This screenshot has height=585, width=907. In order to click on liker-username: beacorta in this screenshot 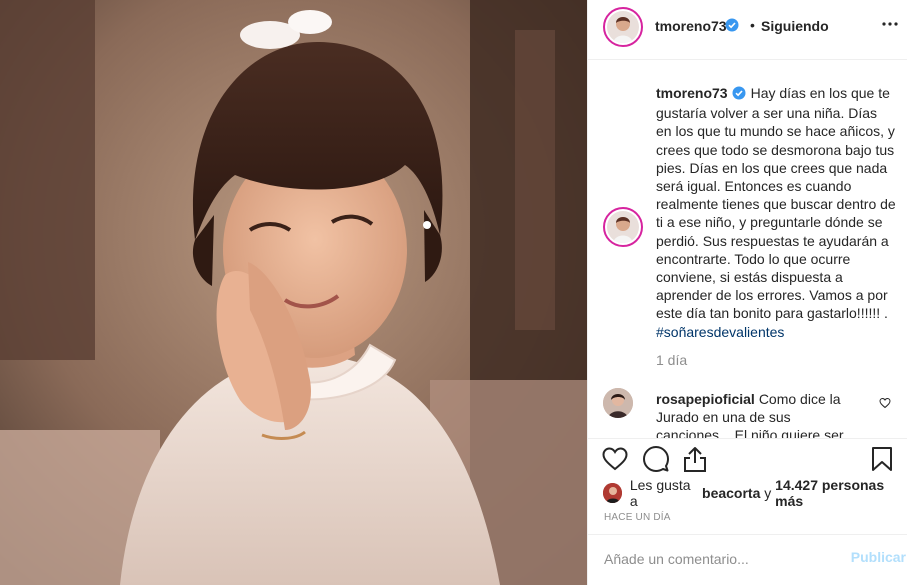, I will do `click(731, 493)`.